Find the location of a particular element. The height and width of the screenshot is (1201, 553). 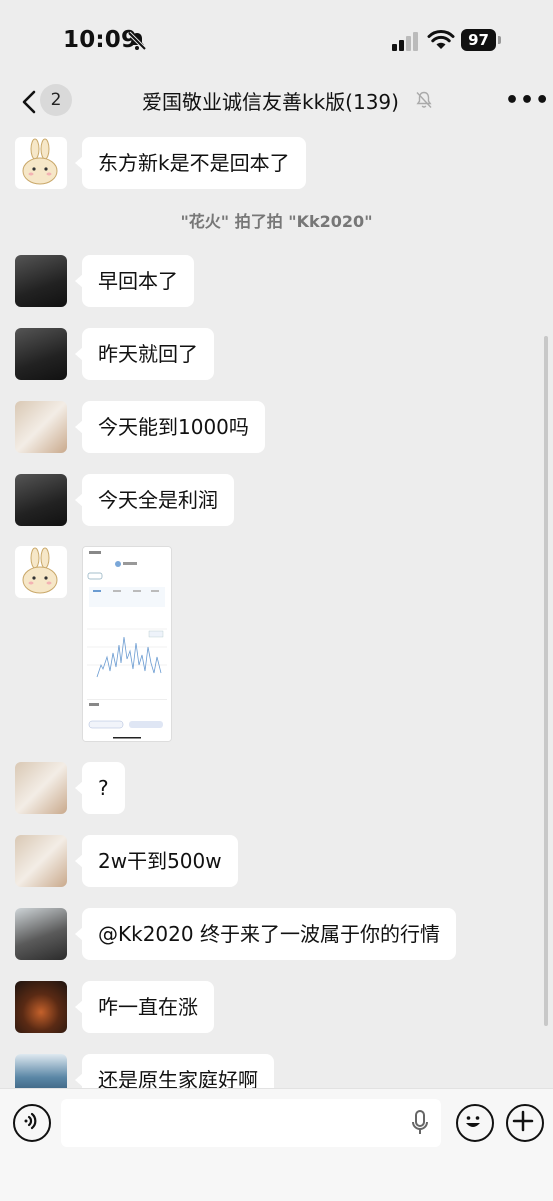

message-bubble: 今天能到1000吗 is located at coordinates (170, 427).